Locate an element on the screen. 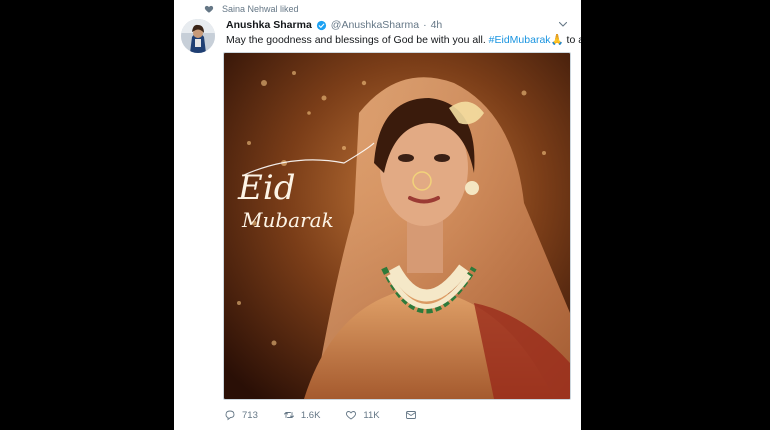 This screenshot has width=770, height=430. tweet-actions: 713 1.6K 11K is located at coordinates (333, 415).